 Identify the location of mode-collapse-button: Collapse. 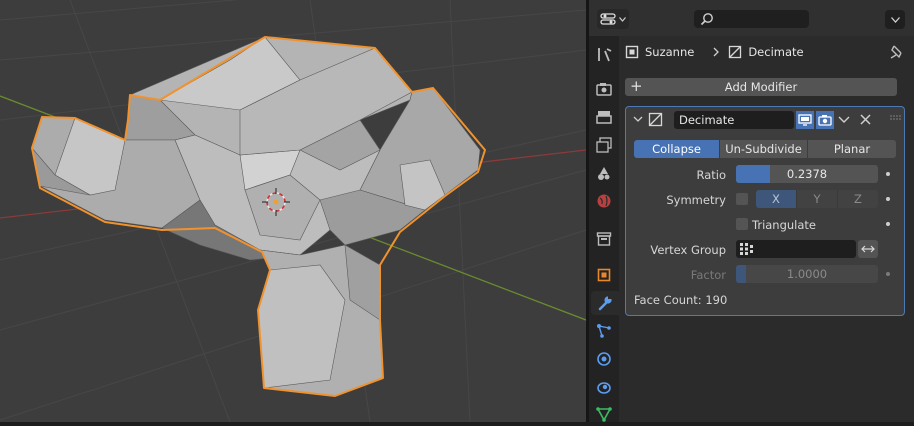
(677, 149).